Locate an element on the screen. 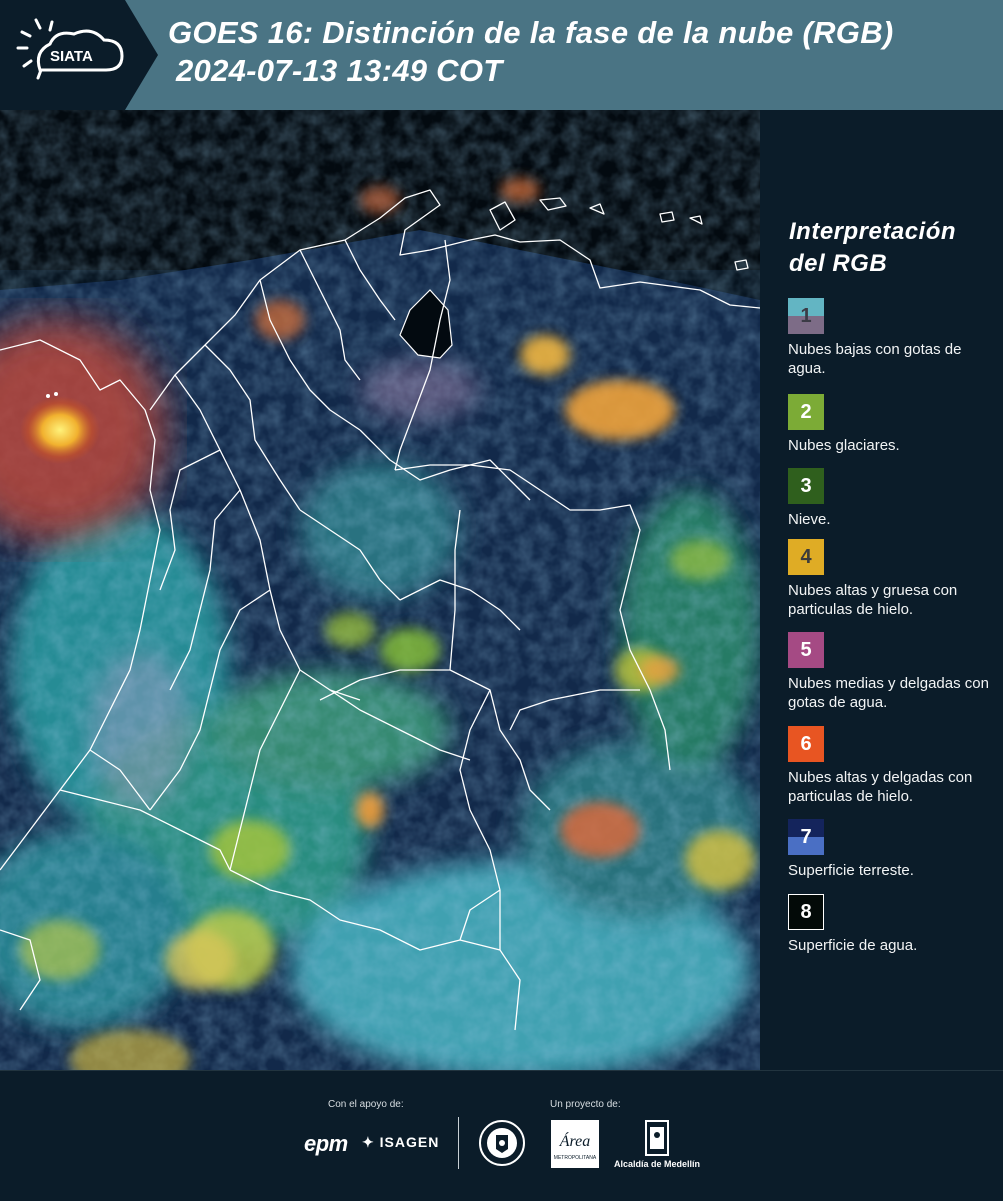 Image resolution: width=1003 pixels, height=1201 pixels. project-label: Un proyecto de: is located at coordinates (585, 1104).